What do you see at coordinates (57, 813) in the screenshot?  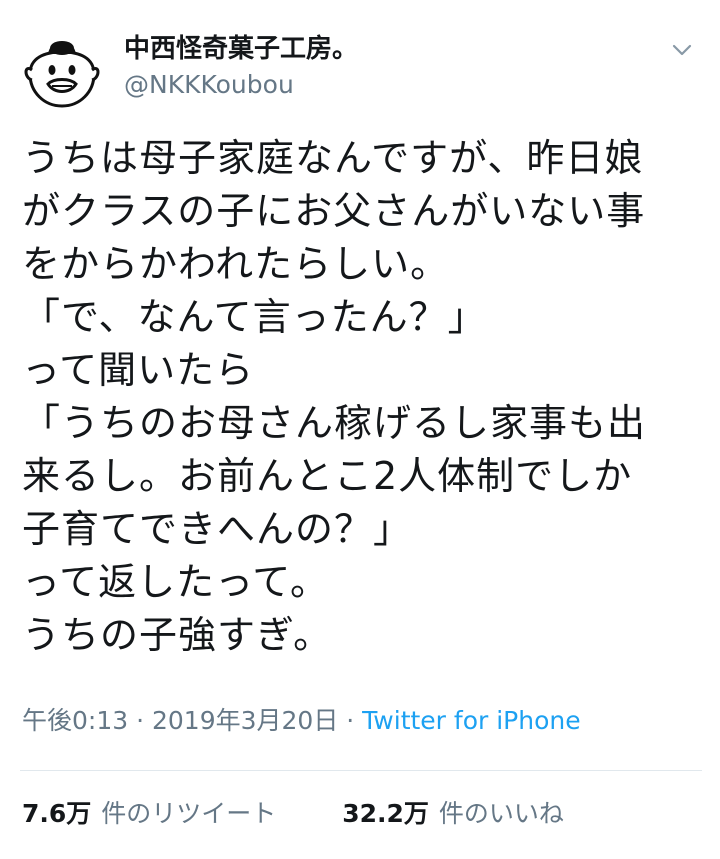 I see `retweets-count: 7.6万` at bounding box center [57, 813].